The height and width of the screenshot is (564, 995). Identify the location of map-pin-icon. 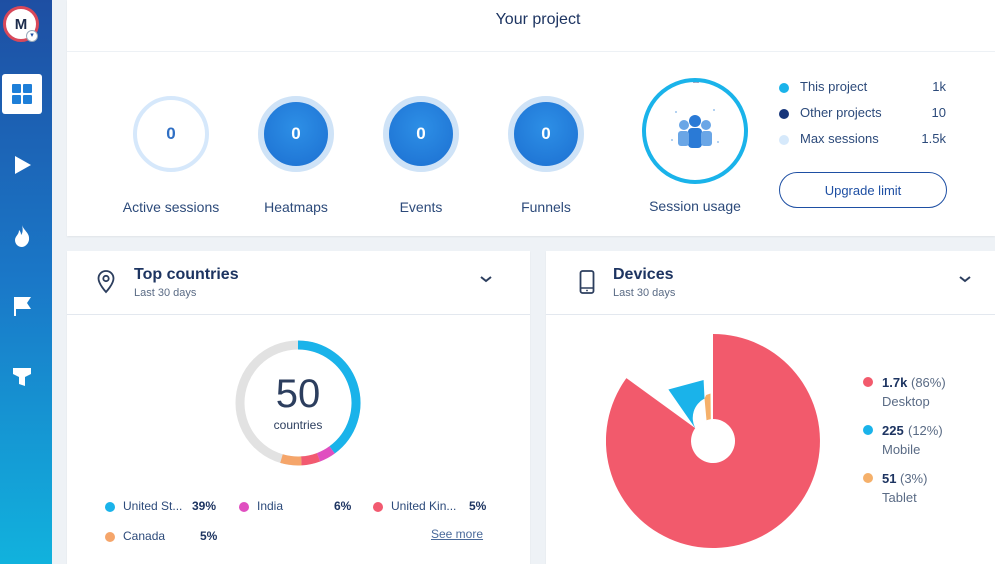
(106, 282).